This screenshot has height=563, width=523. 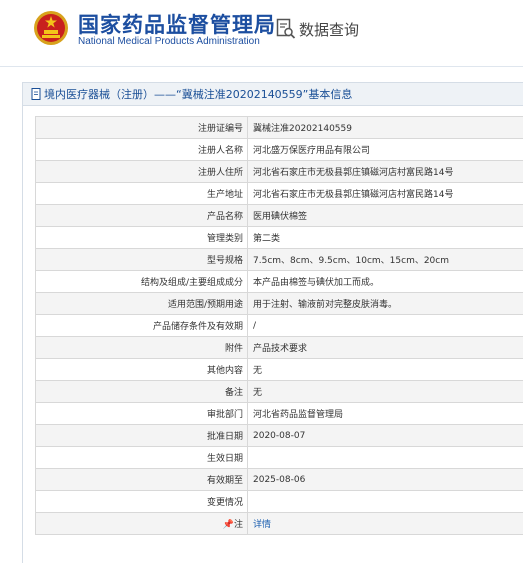 I want to click on row-label: 注册人名称, so click(x=142, y=150).